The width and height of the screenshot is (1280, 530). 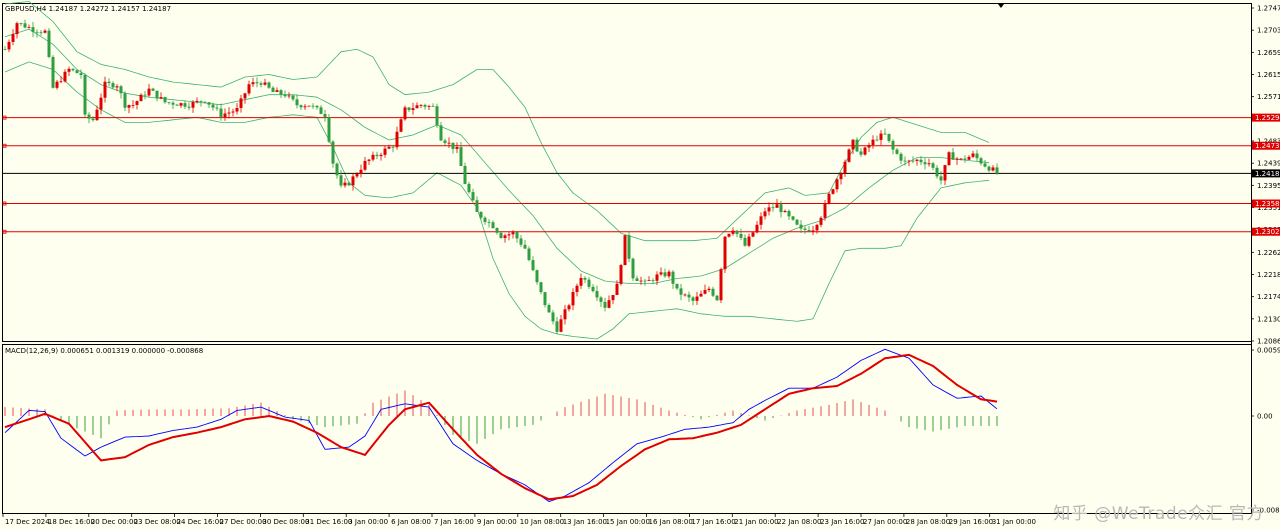 I want to click on shift-marker-icon, so click(x=1001, y=6).